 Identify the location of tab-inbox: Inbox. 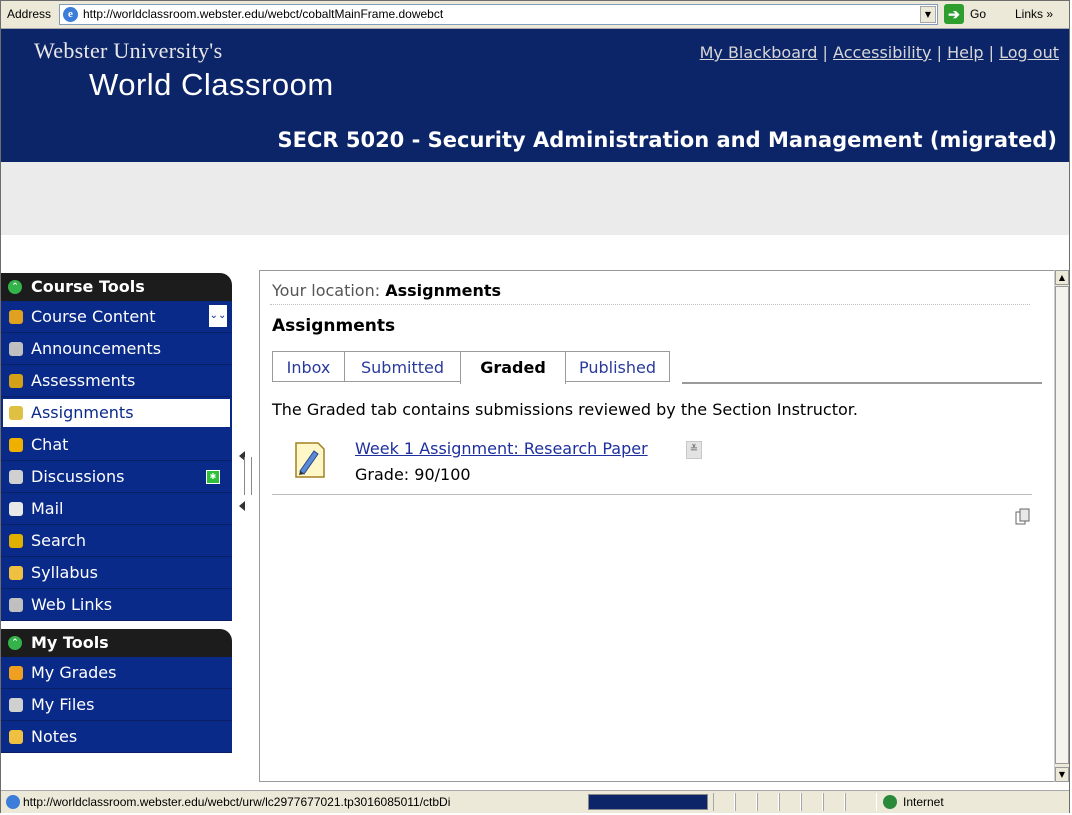
(308, 366).